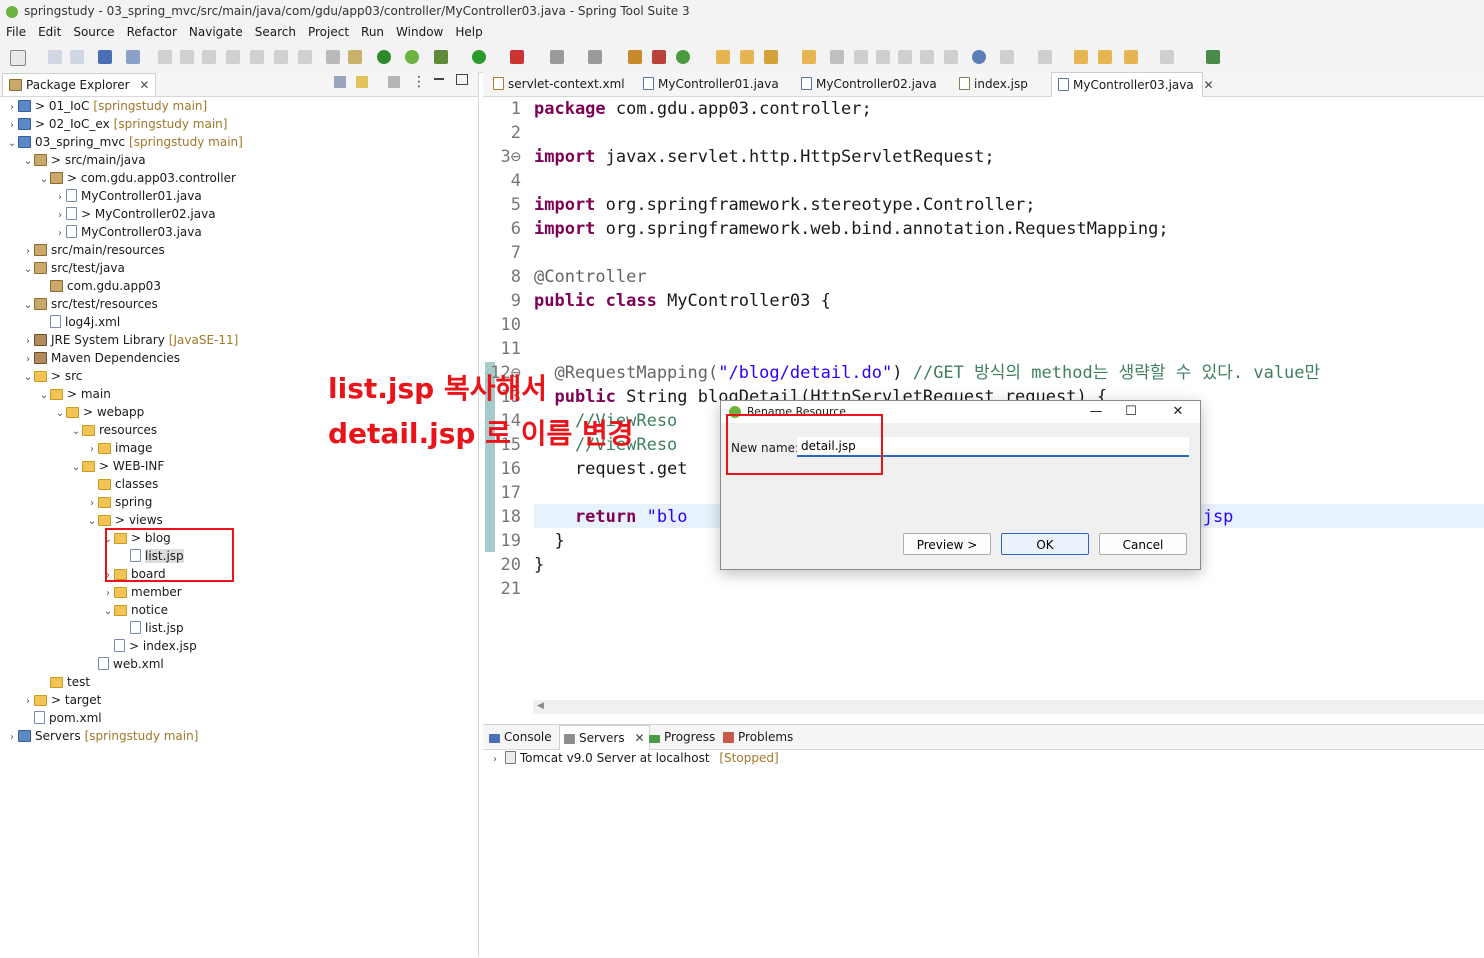 This screenshot has width=1484, height=958. I want to click on tree-item: ⌄ notice, so click(135, 610).